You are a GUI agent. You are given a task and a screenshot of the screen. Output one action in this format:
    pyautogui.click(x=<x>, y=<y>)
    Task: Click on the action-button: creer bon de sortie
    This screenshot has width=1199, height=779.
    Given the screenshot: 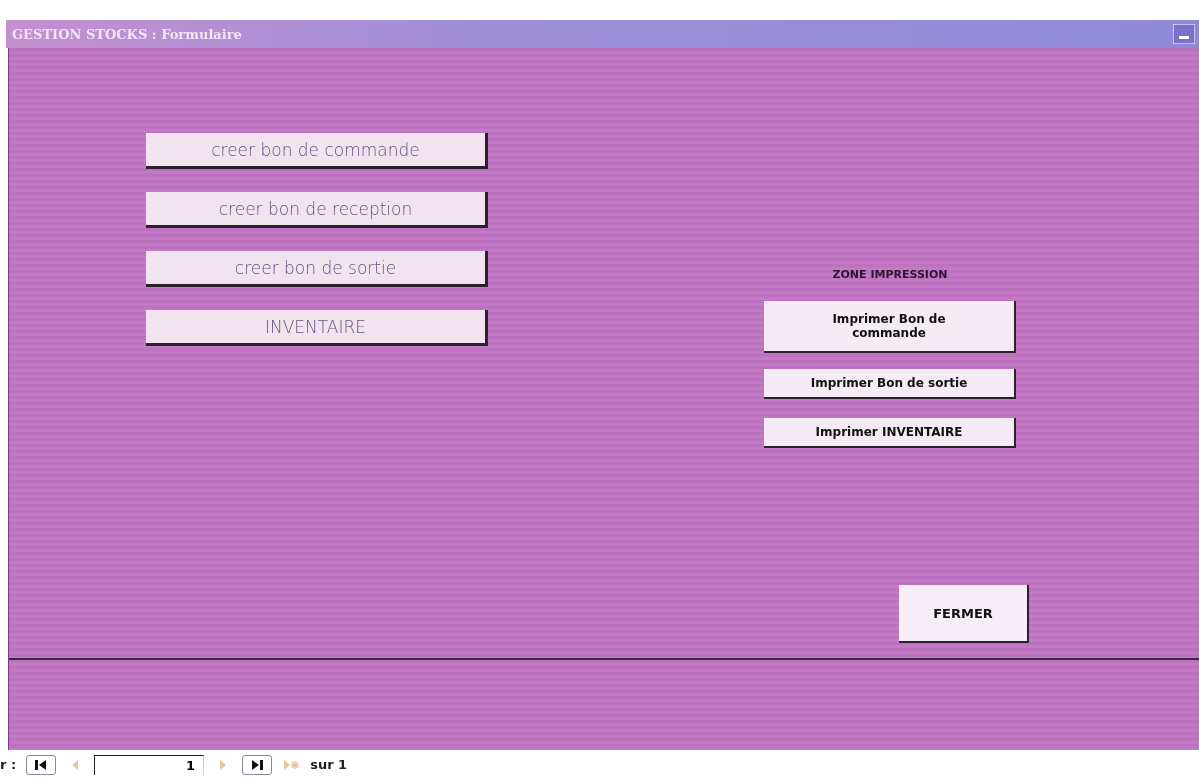 What is the action you would take?
    pyautogui.click(x=317, y=269)
    